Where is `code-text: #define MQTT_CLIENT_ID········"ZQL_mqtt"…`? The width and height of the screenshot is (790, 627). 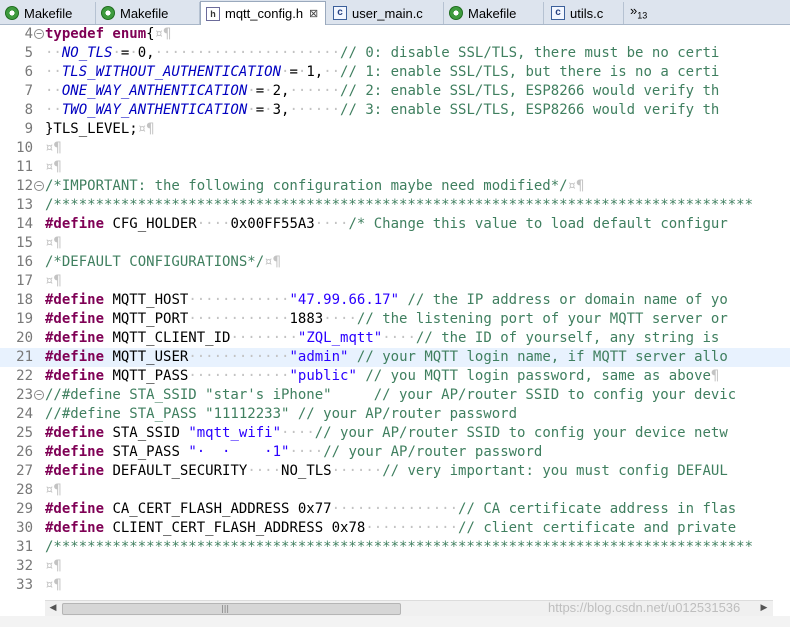
code-text: #define MQTT_CLIENT_ID········"ZQL_mqtt"… is located at coordinates (382, 338).